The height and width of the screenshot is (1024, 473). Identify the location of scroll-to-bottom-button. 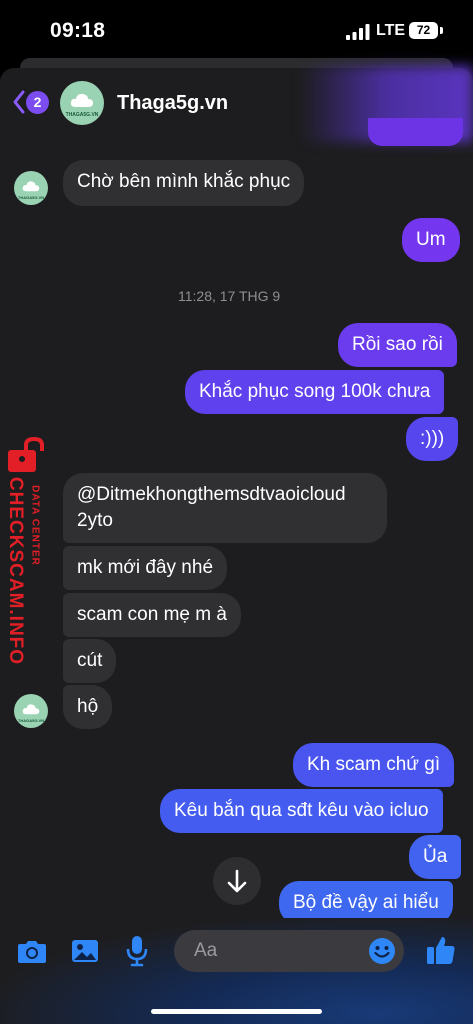
(237, 881).